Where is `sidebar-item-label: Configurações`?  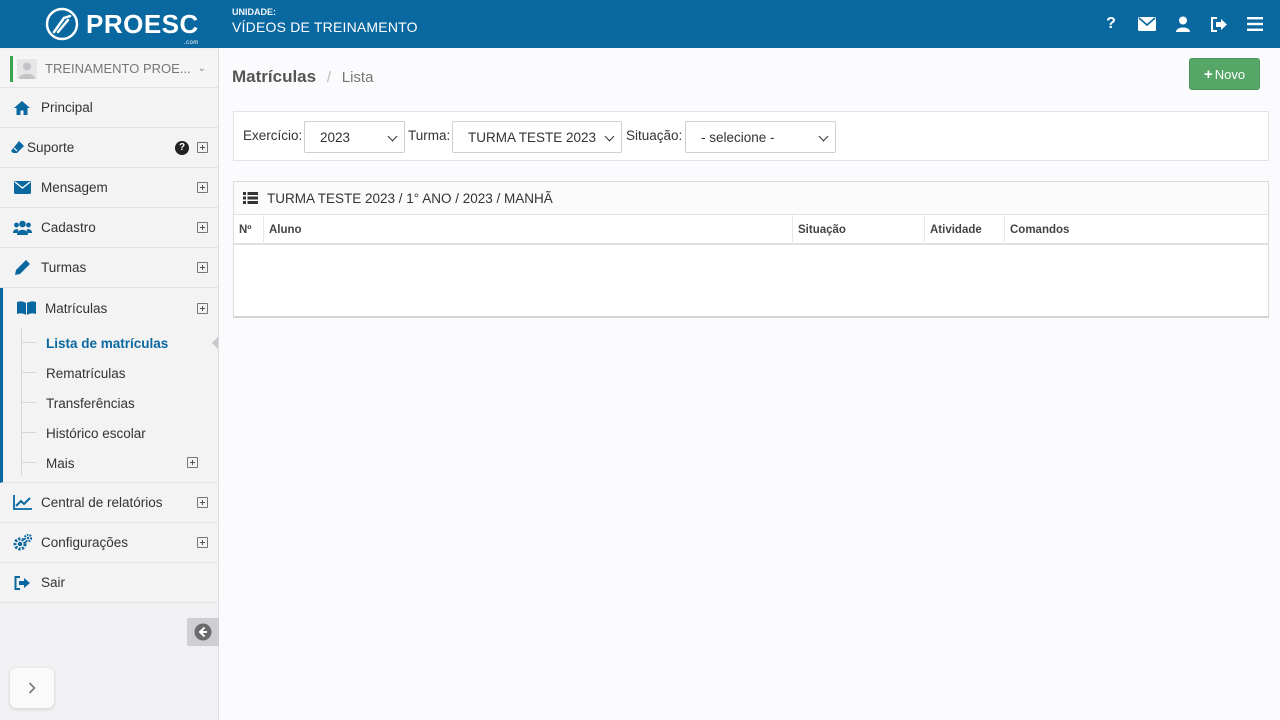
sidebar-item-label: Configurações is located at coordinates (85, 542).